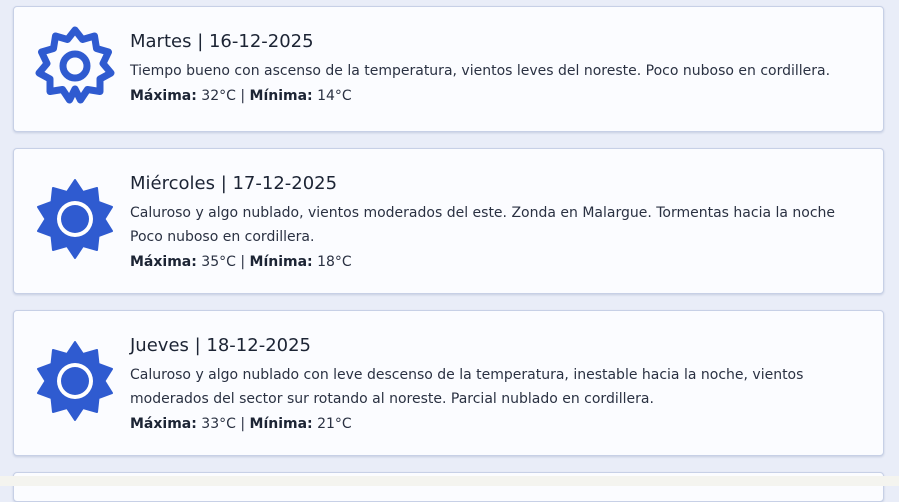 The image size is (899, 502). I want to click on sun-outline-icon, so click(75, 67).